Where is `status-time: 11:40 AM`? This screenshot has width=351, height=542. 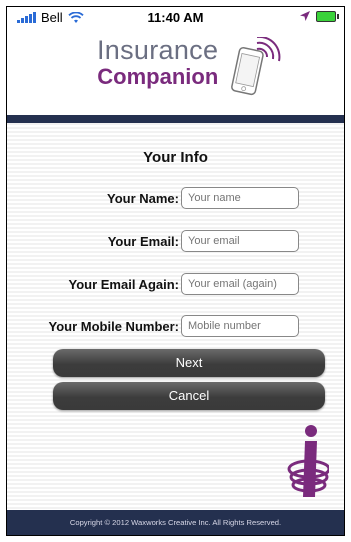
status-time: 11:40 AM is located at coordinates (175, 17).